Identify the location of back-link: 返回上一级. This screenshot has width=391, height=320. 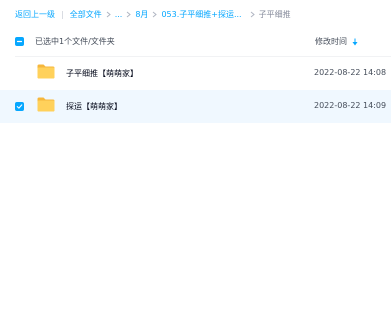
(35, 14).